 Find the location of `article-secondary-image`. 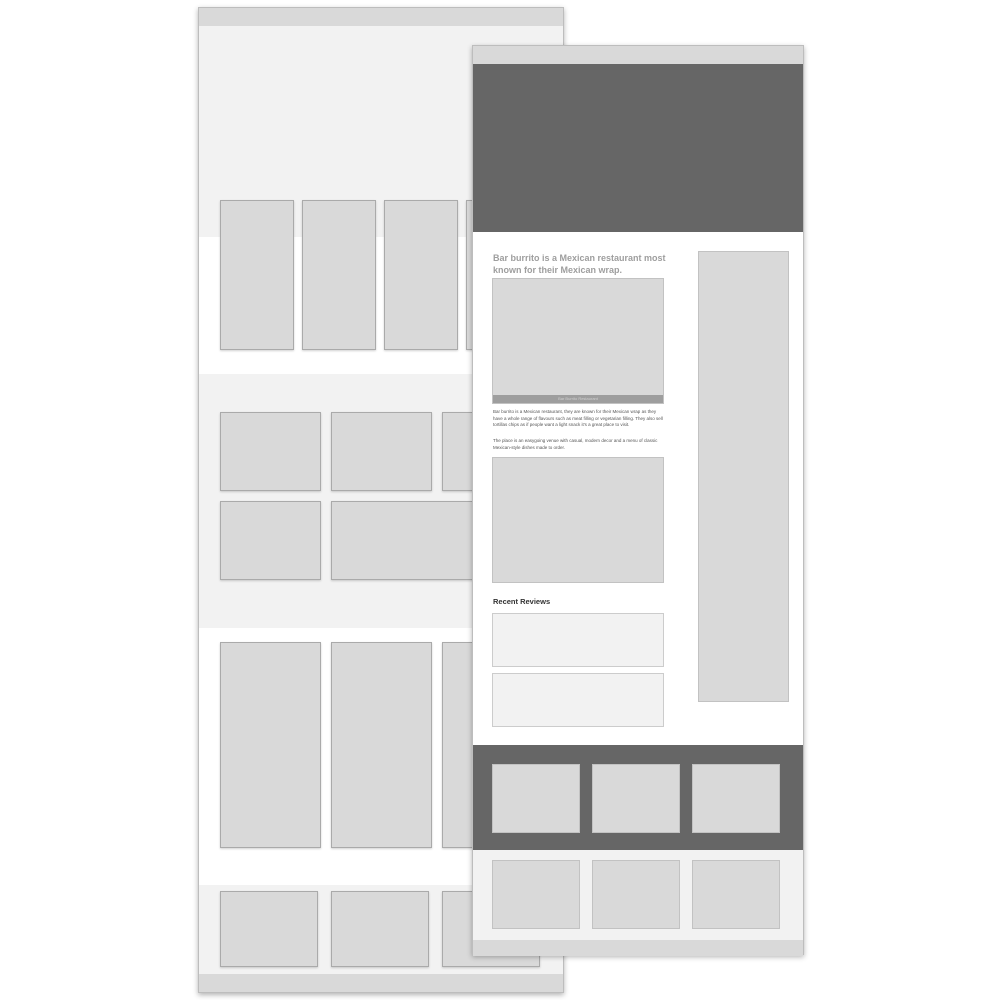

article-secondary-image is located at coordinates (578, 520).